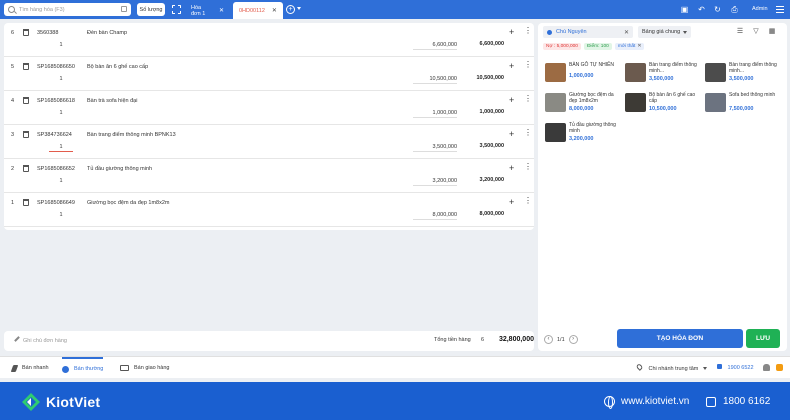 The image size is (790, 420). What do you see at coordinates (118, 67) in the screenshot?
I see `product-name: Bộ bàn ăn 6 ghế cao cấp` at bounding box center [118, 67].